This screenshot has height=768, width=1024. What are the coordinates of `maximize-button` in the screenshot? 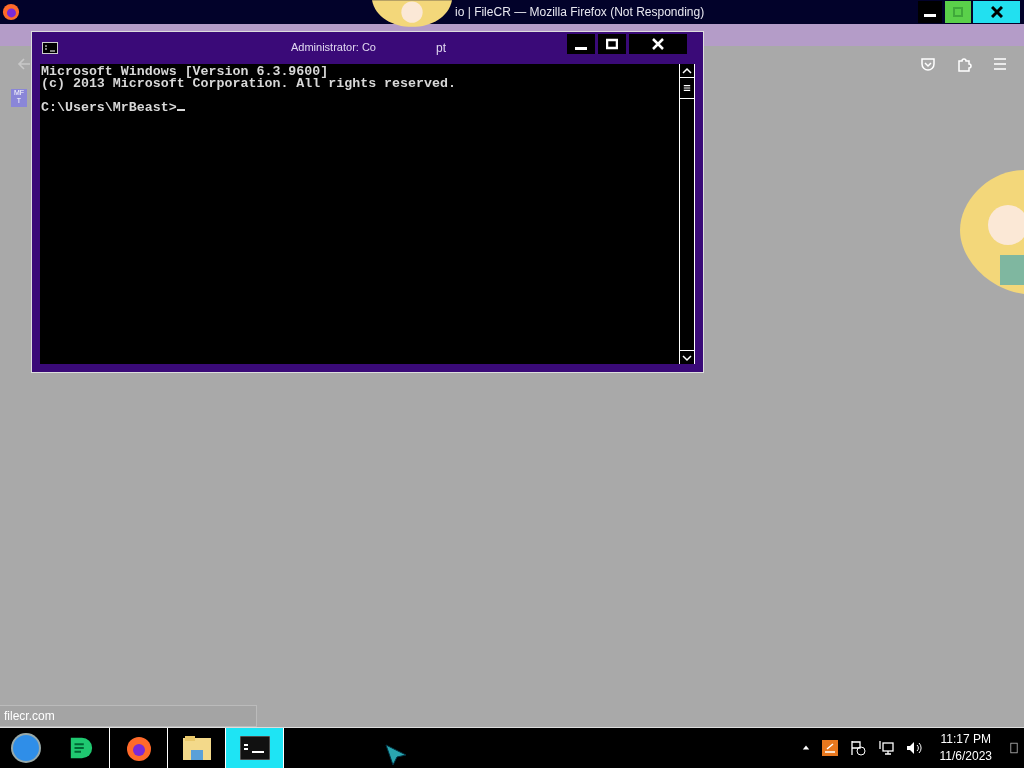 It's located at (612, 44).